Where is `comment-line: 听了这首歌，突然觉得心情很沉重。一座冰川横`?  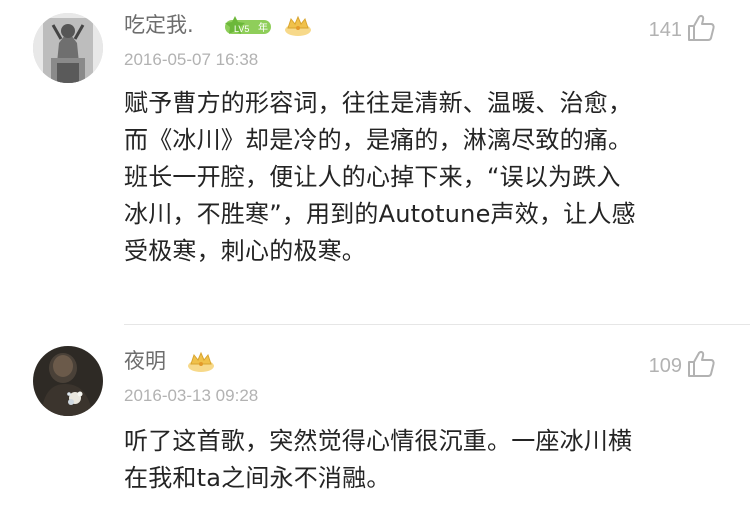 comment-line: 听了这首歌，突然觉得心情很沉重。一座冰川横 is located at coordinates (378, 441).